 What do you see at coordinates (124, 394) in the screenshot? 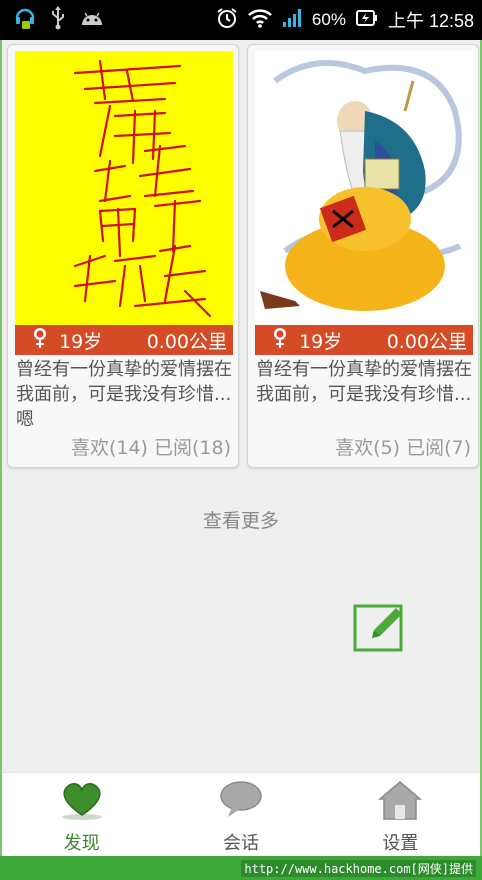
I see `post-description: 曾经有一份真挚的爱情摆在我面前，可是我没有珍惜...嗯` at bounding box center [124, 394].